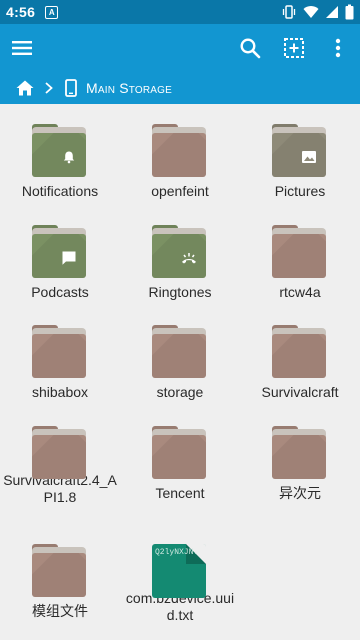 The image size is (360, 640). I want to click on signal-icon, so click(332, 12).